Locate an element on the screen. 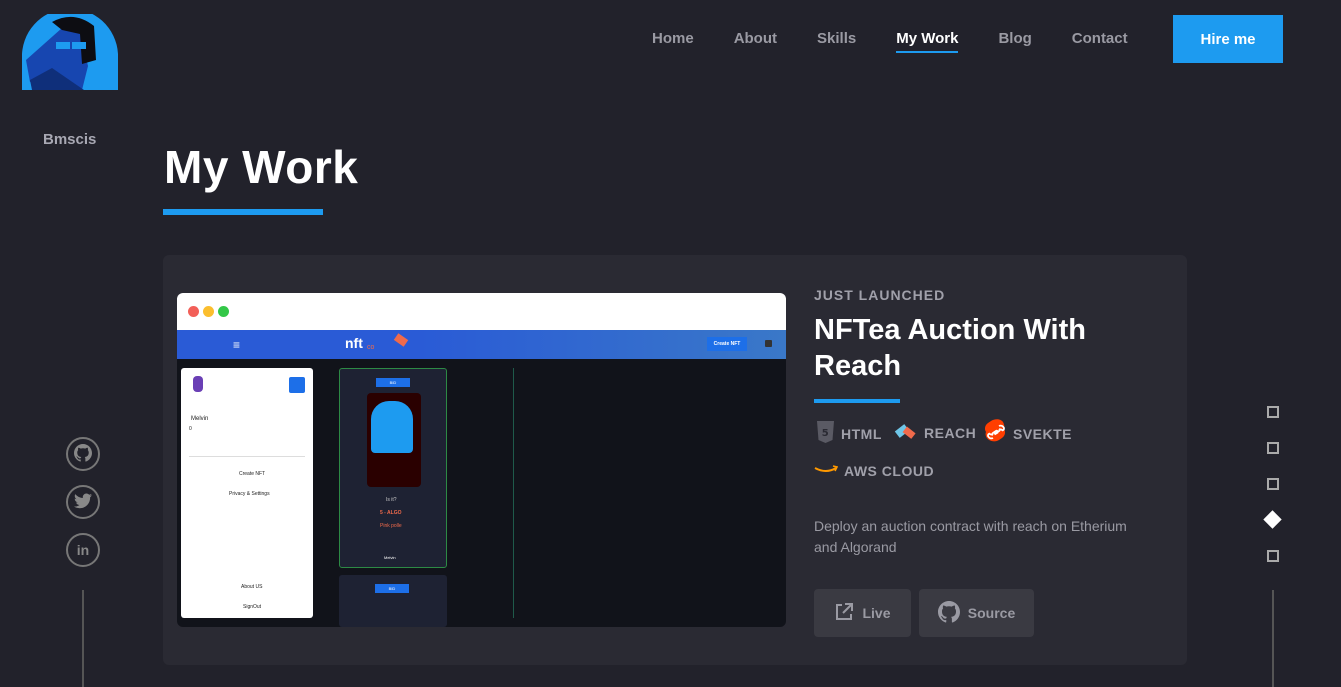 This screenshot has height=687, width=1341. create-nft-button: Create NFT is located at coordinates (727, 344).